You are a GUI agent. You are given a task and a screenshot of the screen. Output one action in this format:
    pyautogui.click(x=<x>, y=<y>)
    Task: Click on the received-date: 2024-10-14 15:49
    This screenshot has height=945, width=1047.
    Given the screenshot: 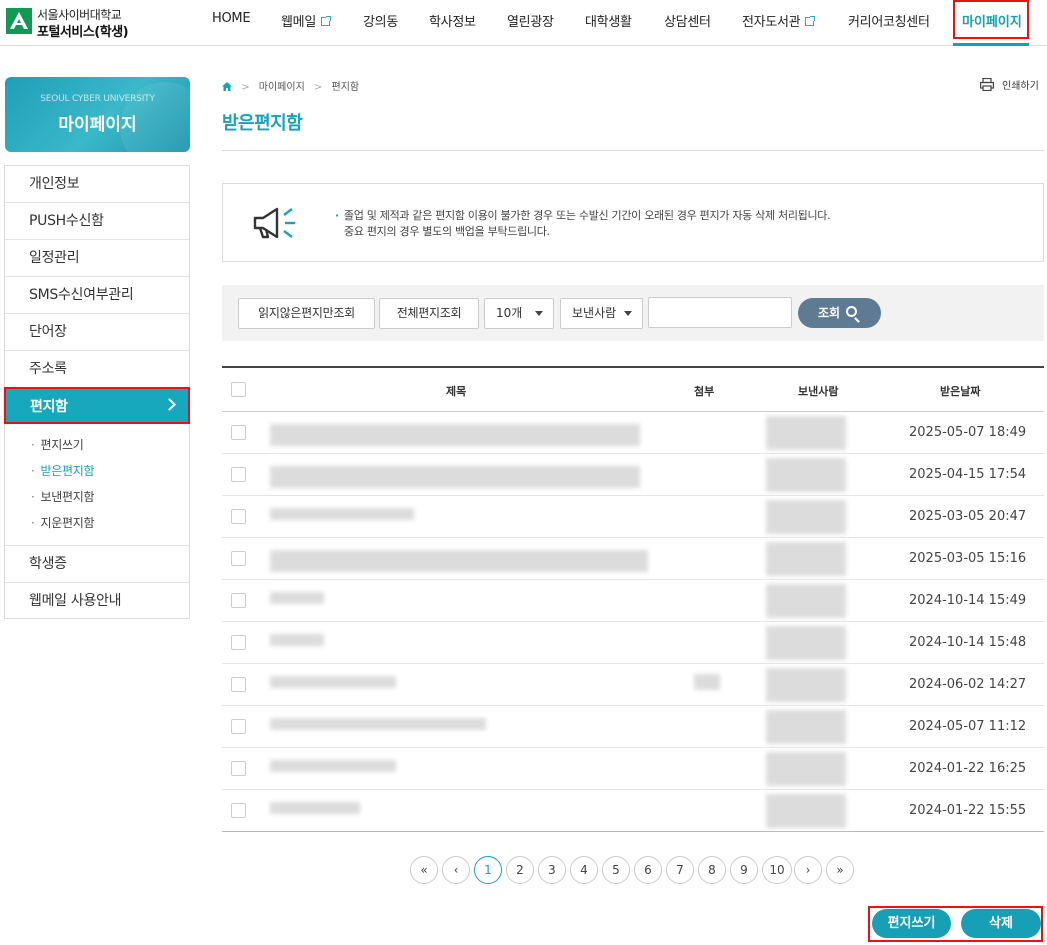 What is the action you would take?
    pyautogui.click(x=968, y=600)
    